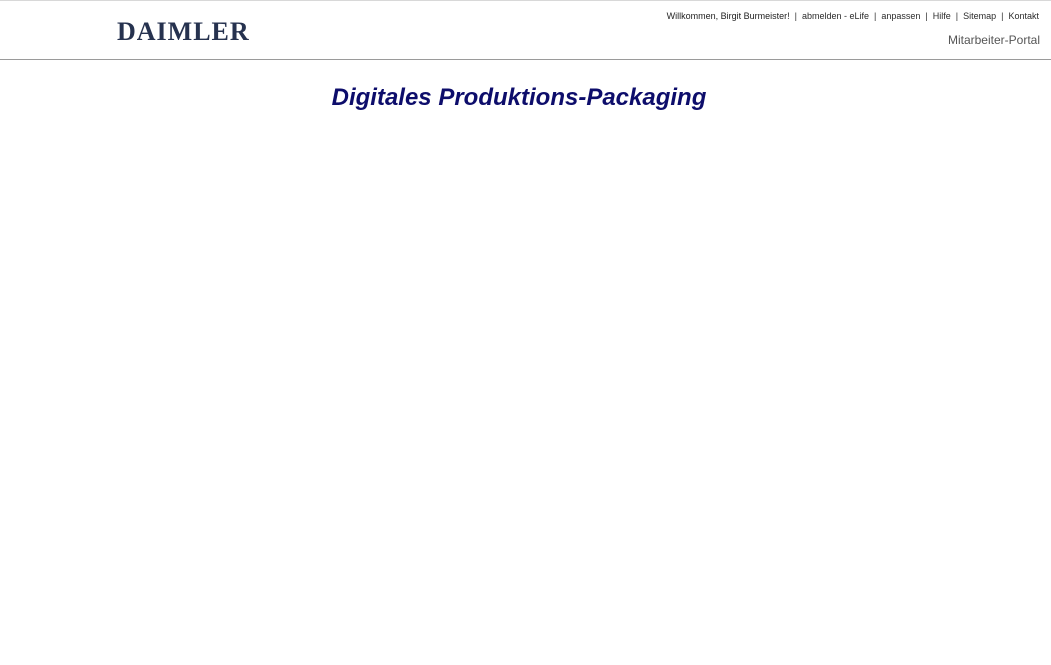  Describe the element at coordinates (942, 16) in the screenshot. I see `help-link: Hilfe` at that location.